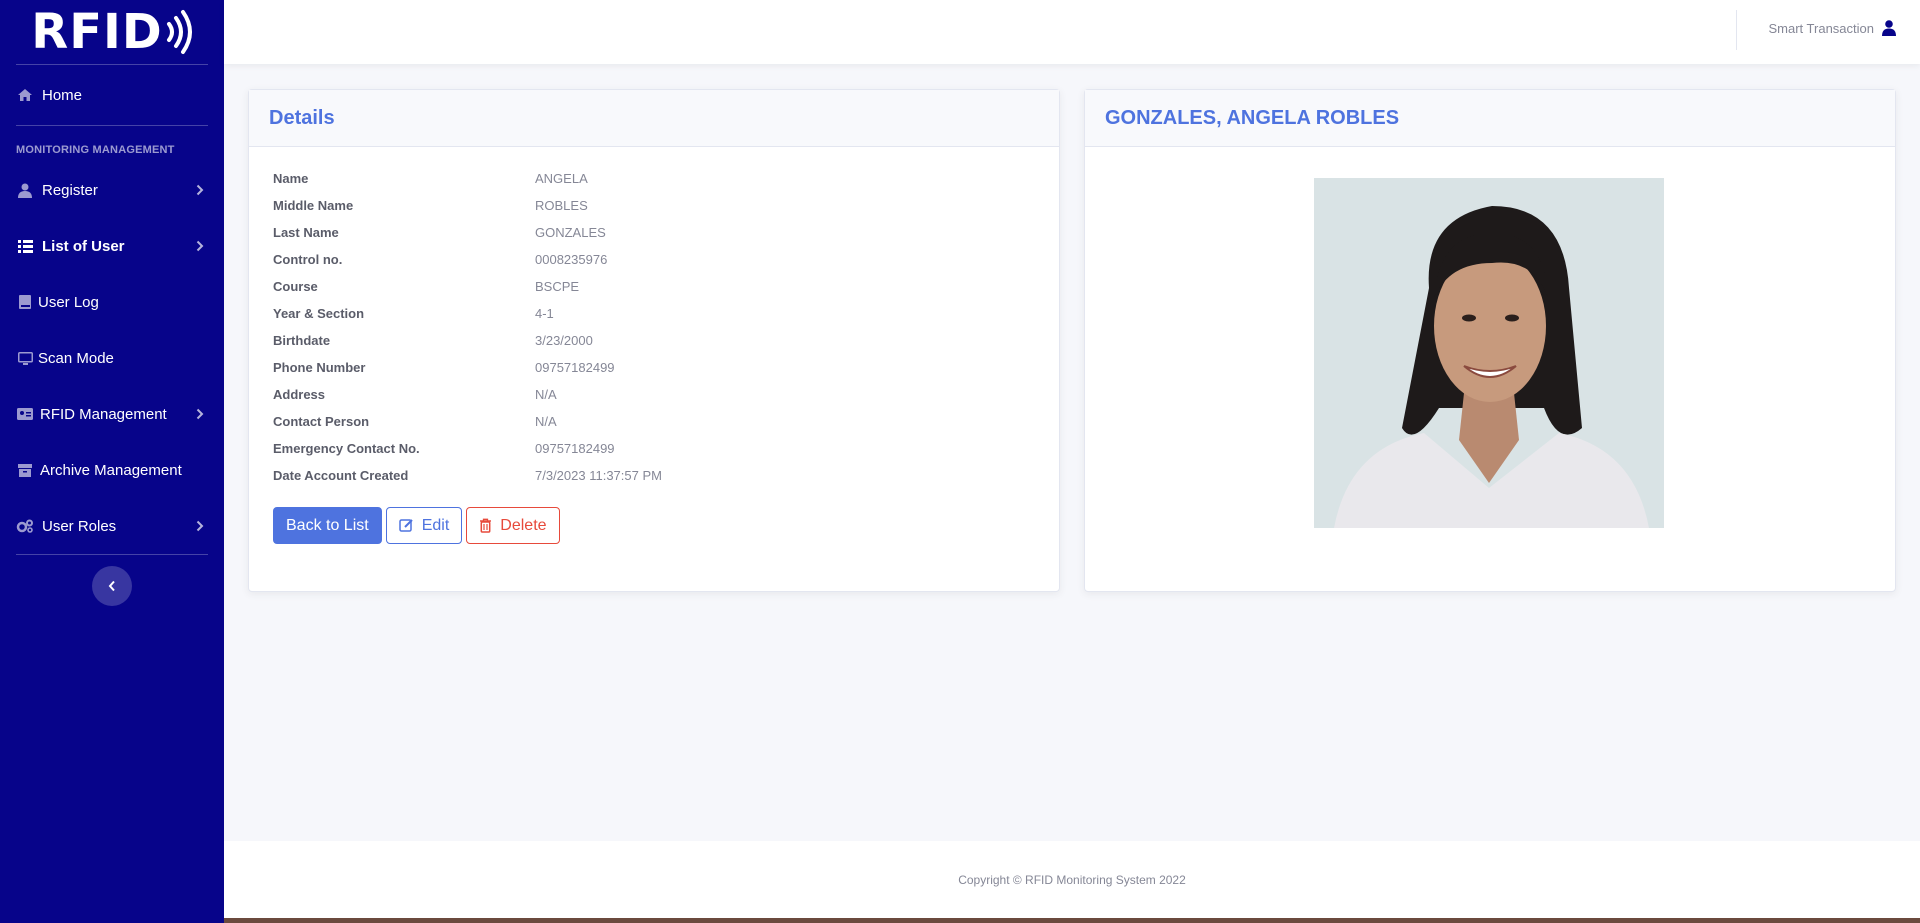  What do you see at coordinates (570, 232) in the screenshot?
I see `detail-value: GONZALES` at bounding box center [570, 232].